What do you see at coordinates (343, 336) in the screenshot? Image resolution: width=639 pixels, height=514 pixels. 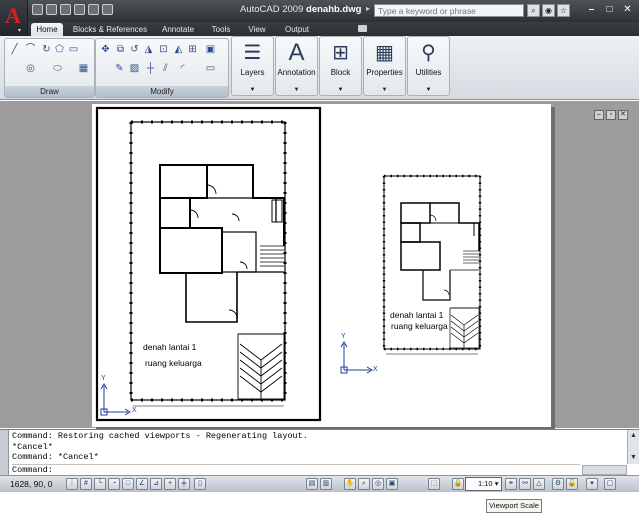 I see `ucs-y-label-right: Y` at bounding box center [343, 336].